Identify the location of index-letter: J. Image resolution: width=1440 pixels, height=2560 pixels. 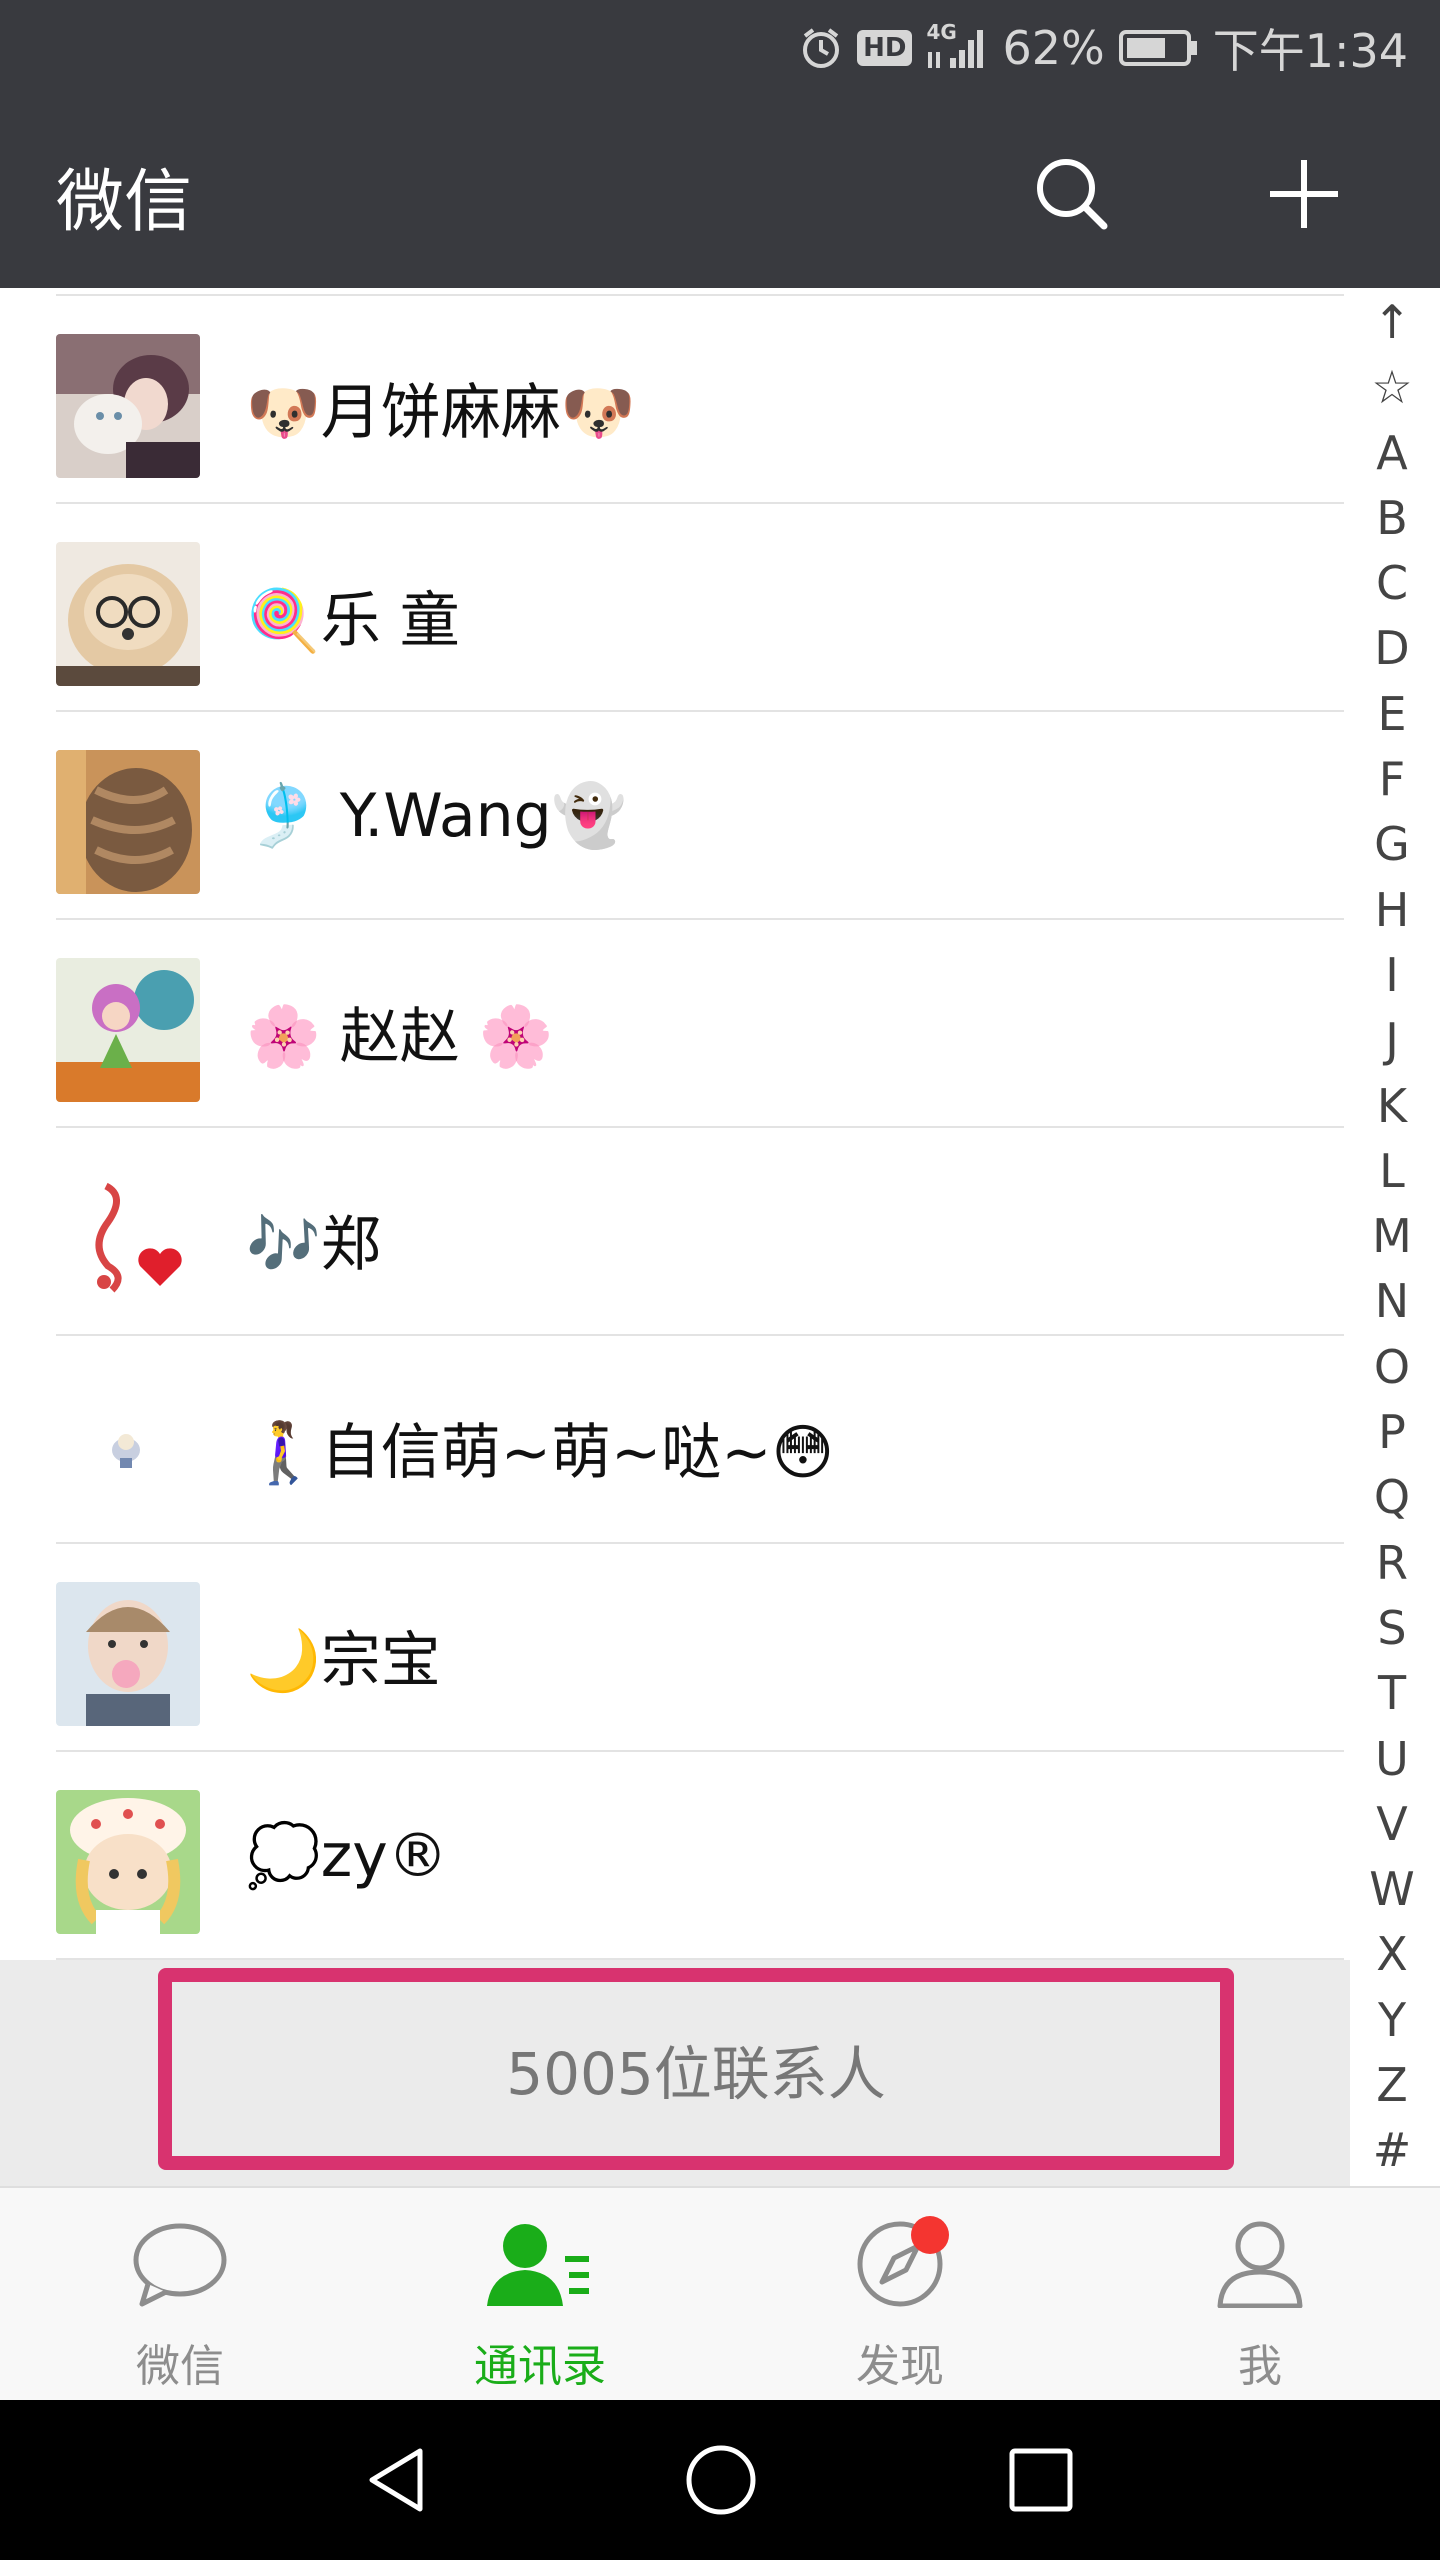
(1392, 1040).